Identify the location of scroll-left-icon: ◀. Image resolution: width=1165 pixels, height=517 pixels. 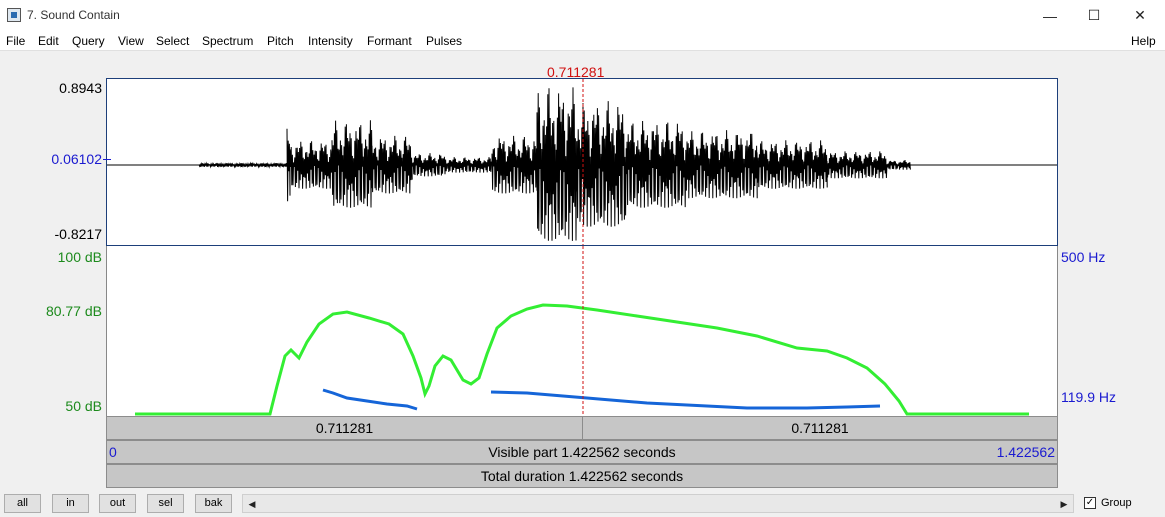
(252, 504).